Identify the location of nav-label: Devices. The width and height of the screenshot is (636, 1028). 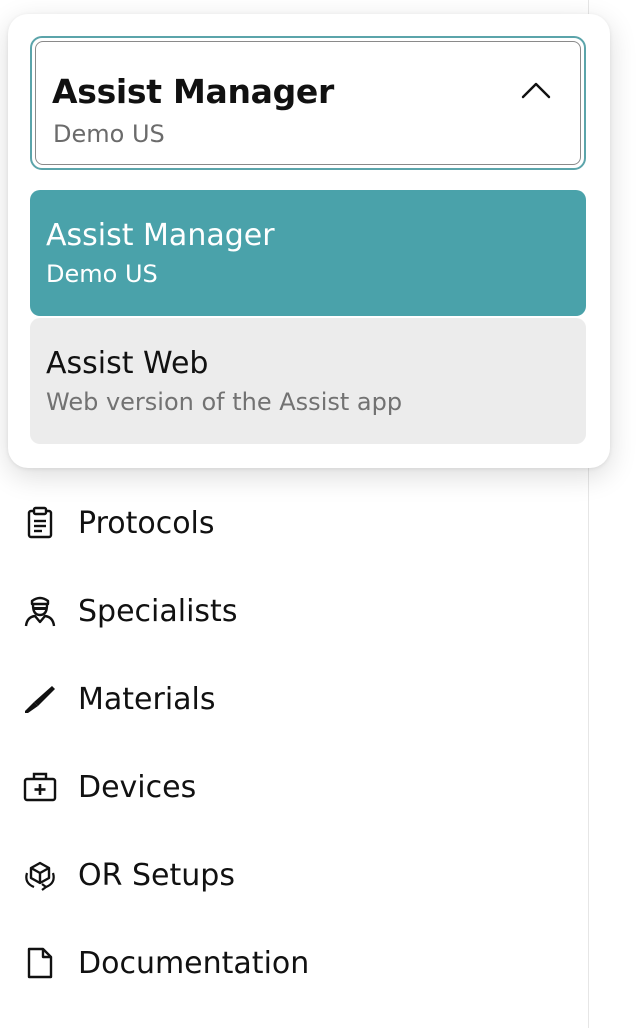
(137, 787).